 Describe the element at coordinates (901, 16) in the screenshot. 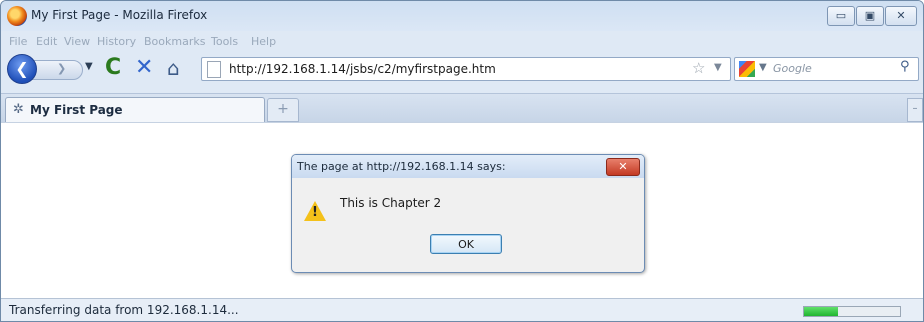

I see `close-window-button: ✕` at that location.